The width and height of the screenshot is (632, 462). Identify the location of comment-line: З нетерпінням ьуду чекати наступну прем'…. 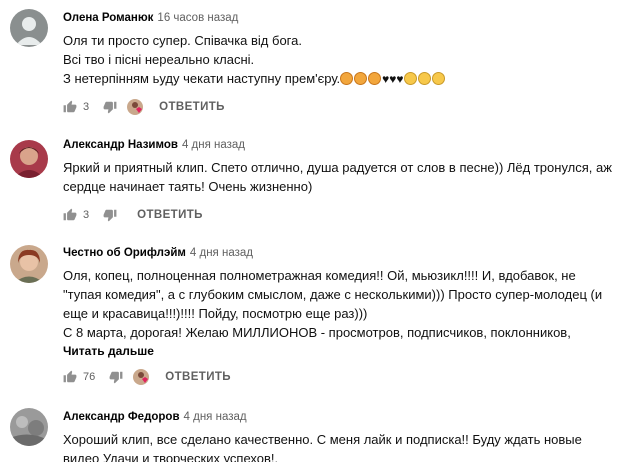
(344, 79).